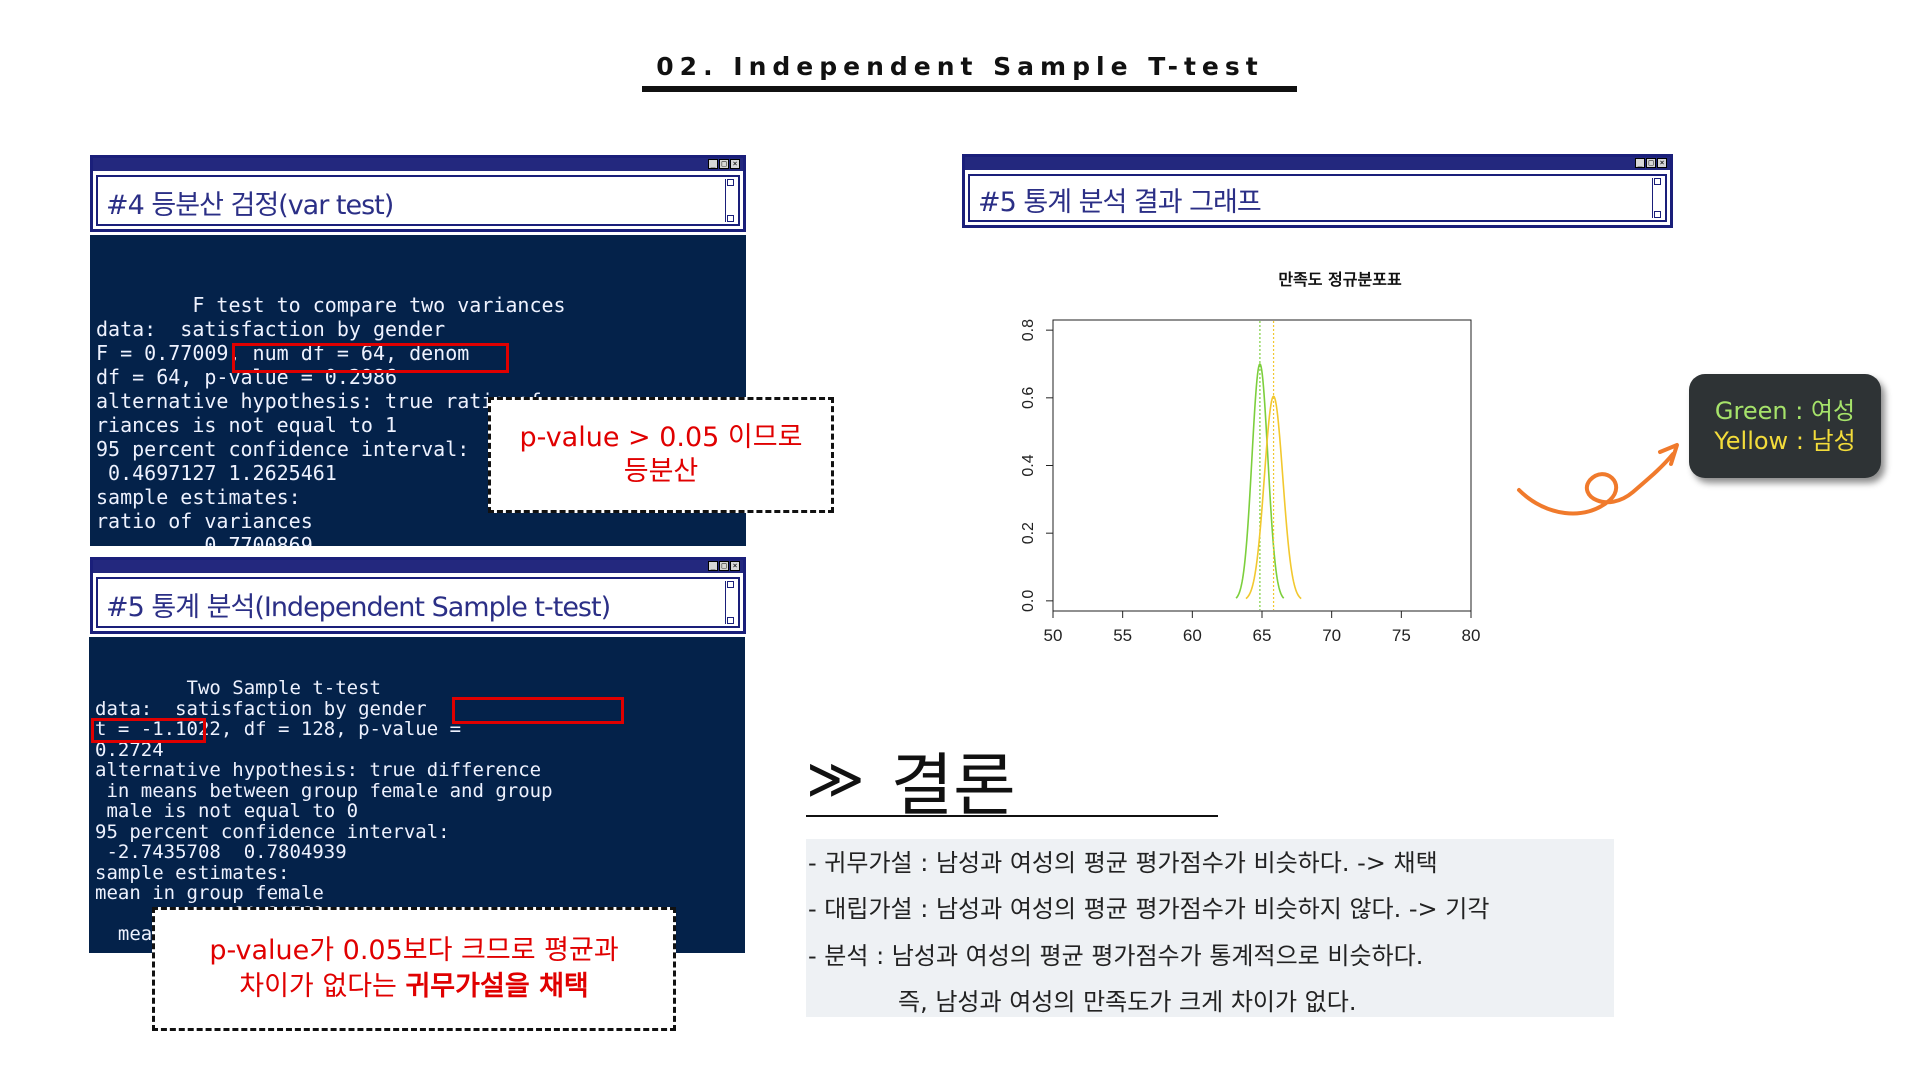  I want to click on panel-label: #5 통계 분석 결과 그래프, so click(1120, 202).